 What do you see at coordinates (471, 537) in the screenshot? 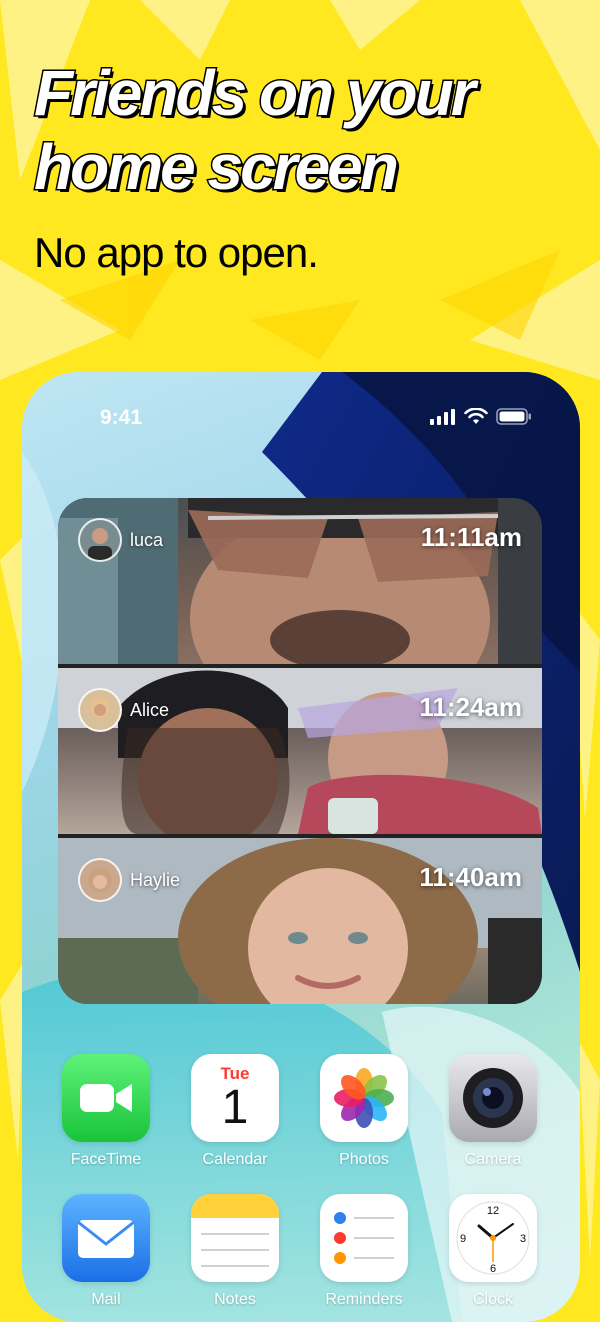
I see `post-time: 11:11am` at bounding box center [471, 537].